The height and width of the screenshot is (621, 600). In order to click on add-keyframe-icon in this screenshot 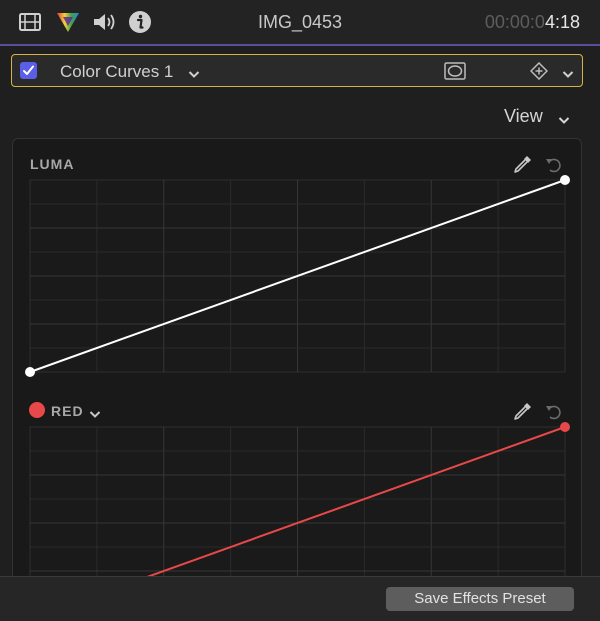, I will do `click(539, 73)`.